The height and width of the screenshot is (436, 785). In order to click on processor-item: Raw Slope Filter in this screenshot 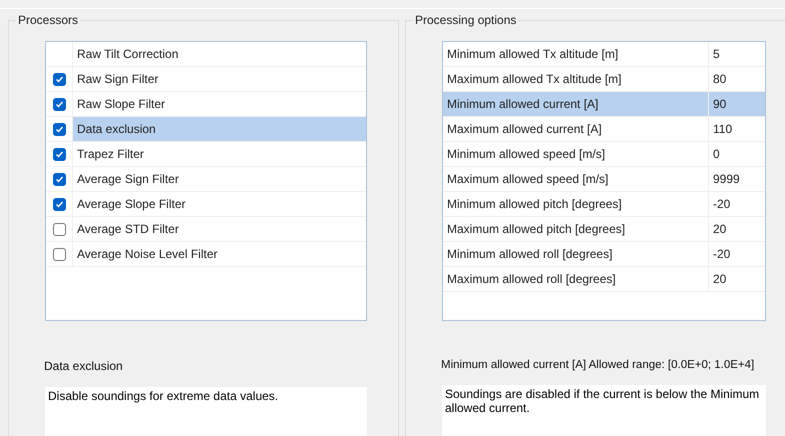, I will do `click(219, 104)`.